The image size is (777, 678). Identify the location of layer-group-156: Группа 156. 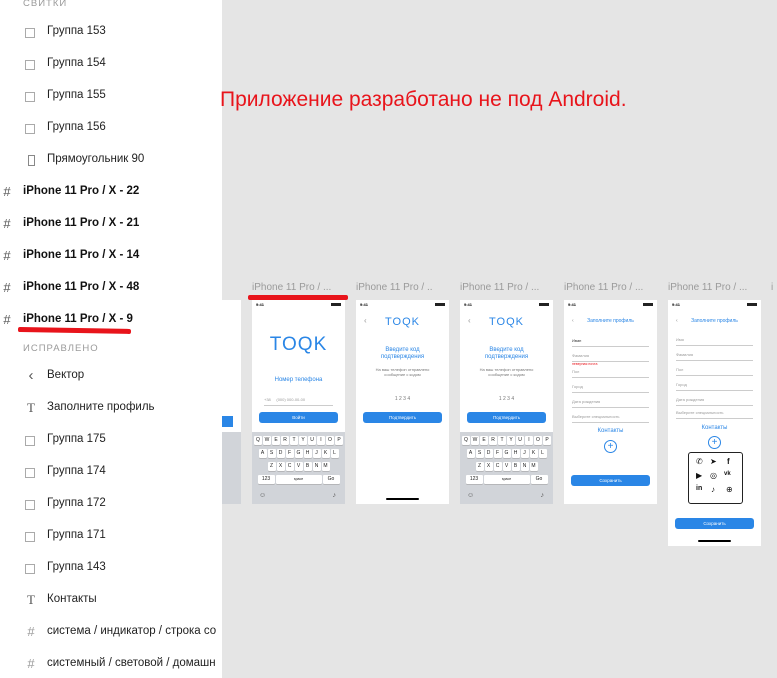
(111, 128).